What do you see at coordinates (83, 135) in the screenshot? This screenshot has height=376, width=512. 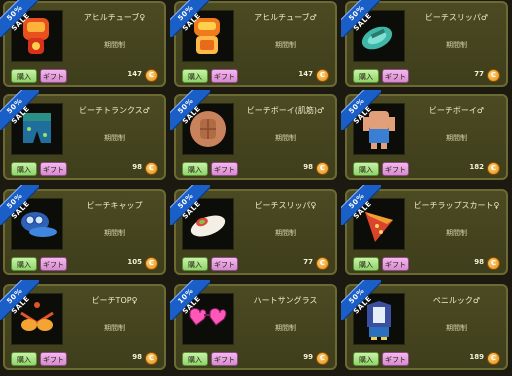 I see `item-card: 50% SALE ビーチトランクス♂ 期間制 購入 ギフト 98 C` at bounding box center [83, 135].